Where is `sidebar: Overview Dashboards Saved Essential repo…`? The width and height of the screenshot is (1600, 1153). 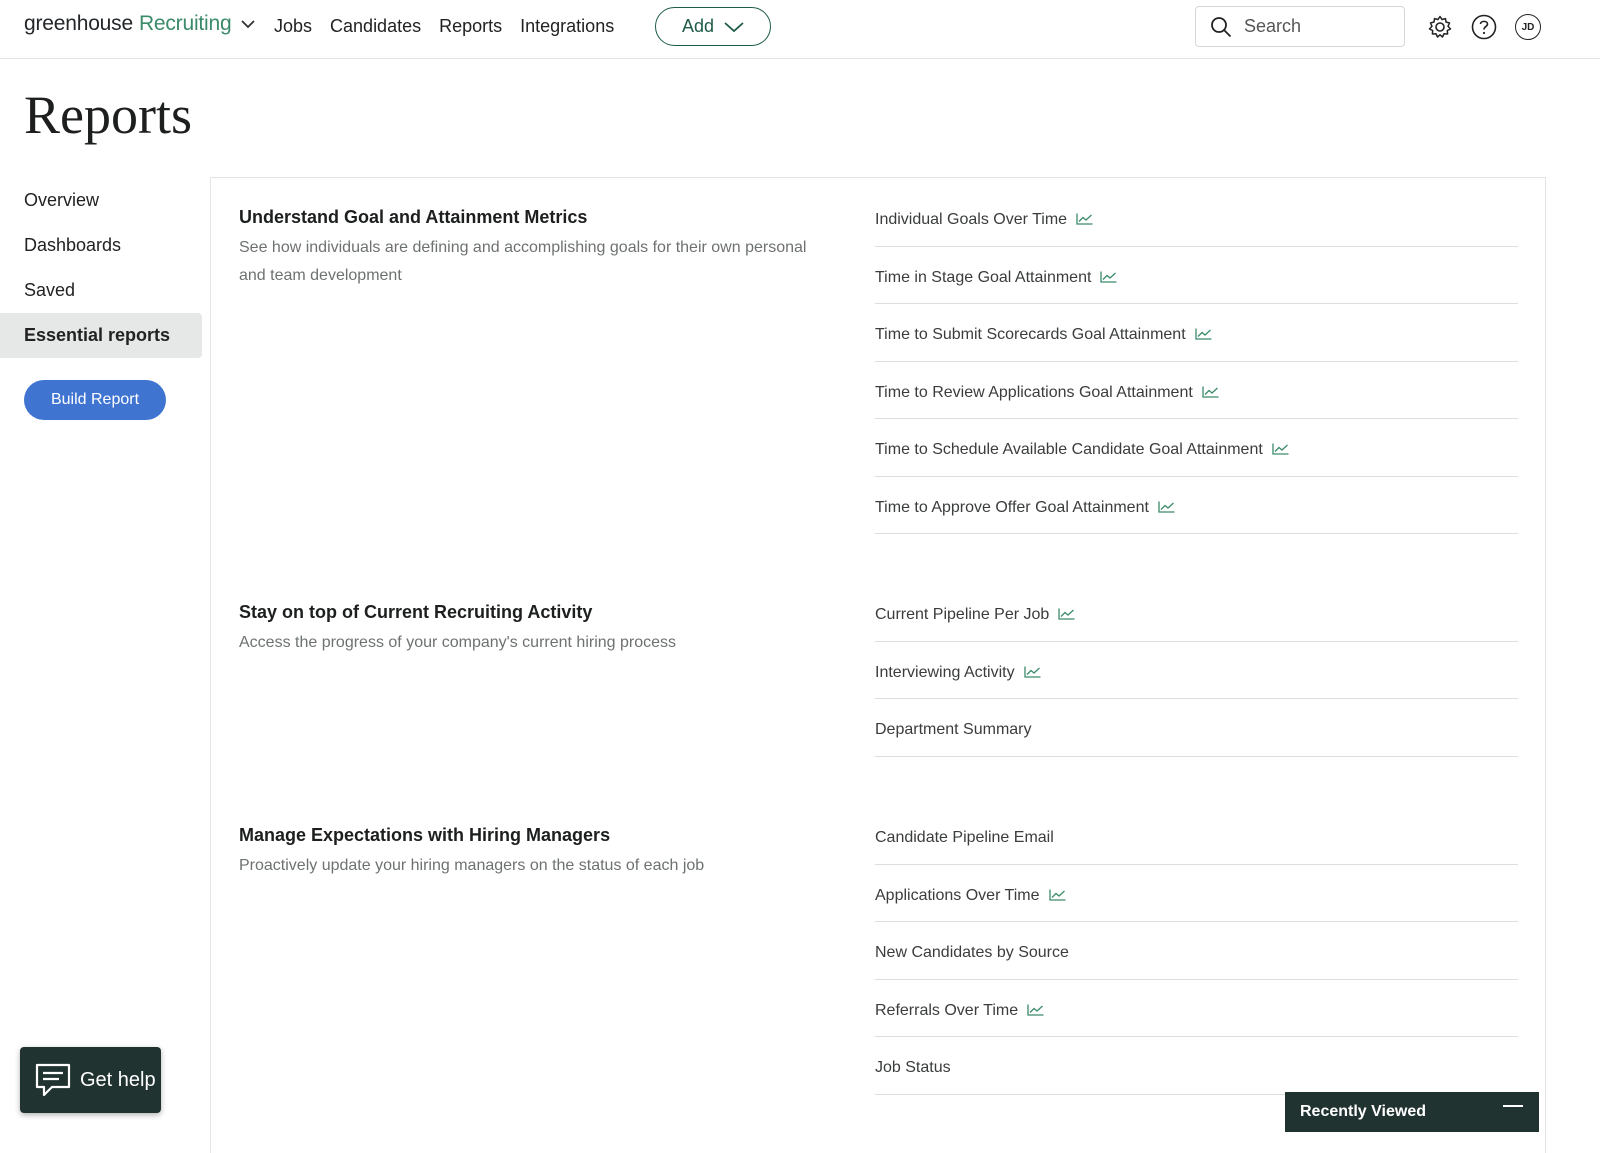
sidebar: Overview Dashboards Saved Essential repo… is located at coordinates (101, 268).